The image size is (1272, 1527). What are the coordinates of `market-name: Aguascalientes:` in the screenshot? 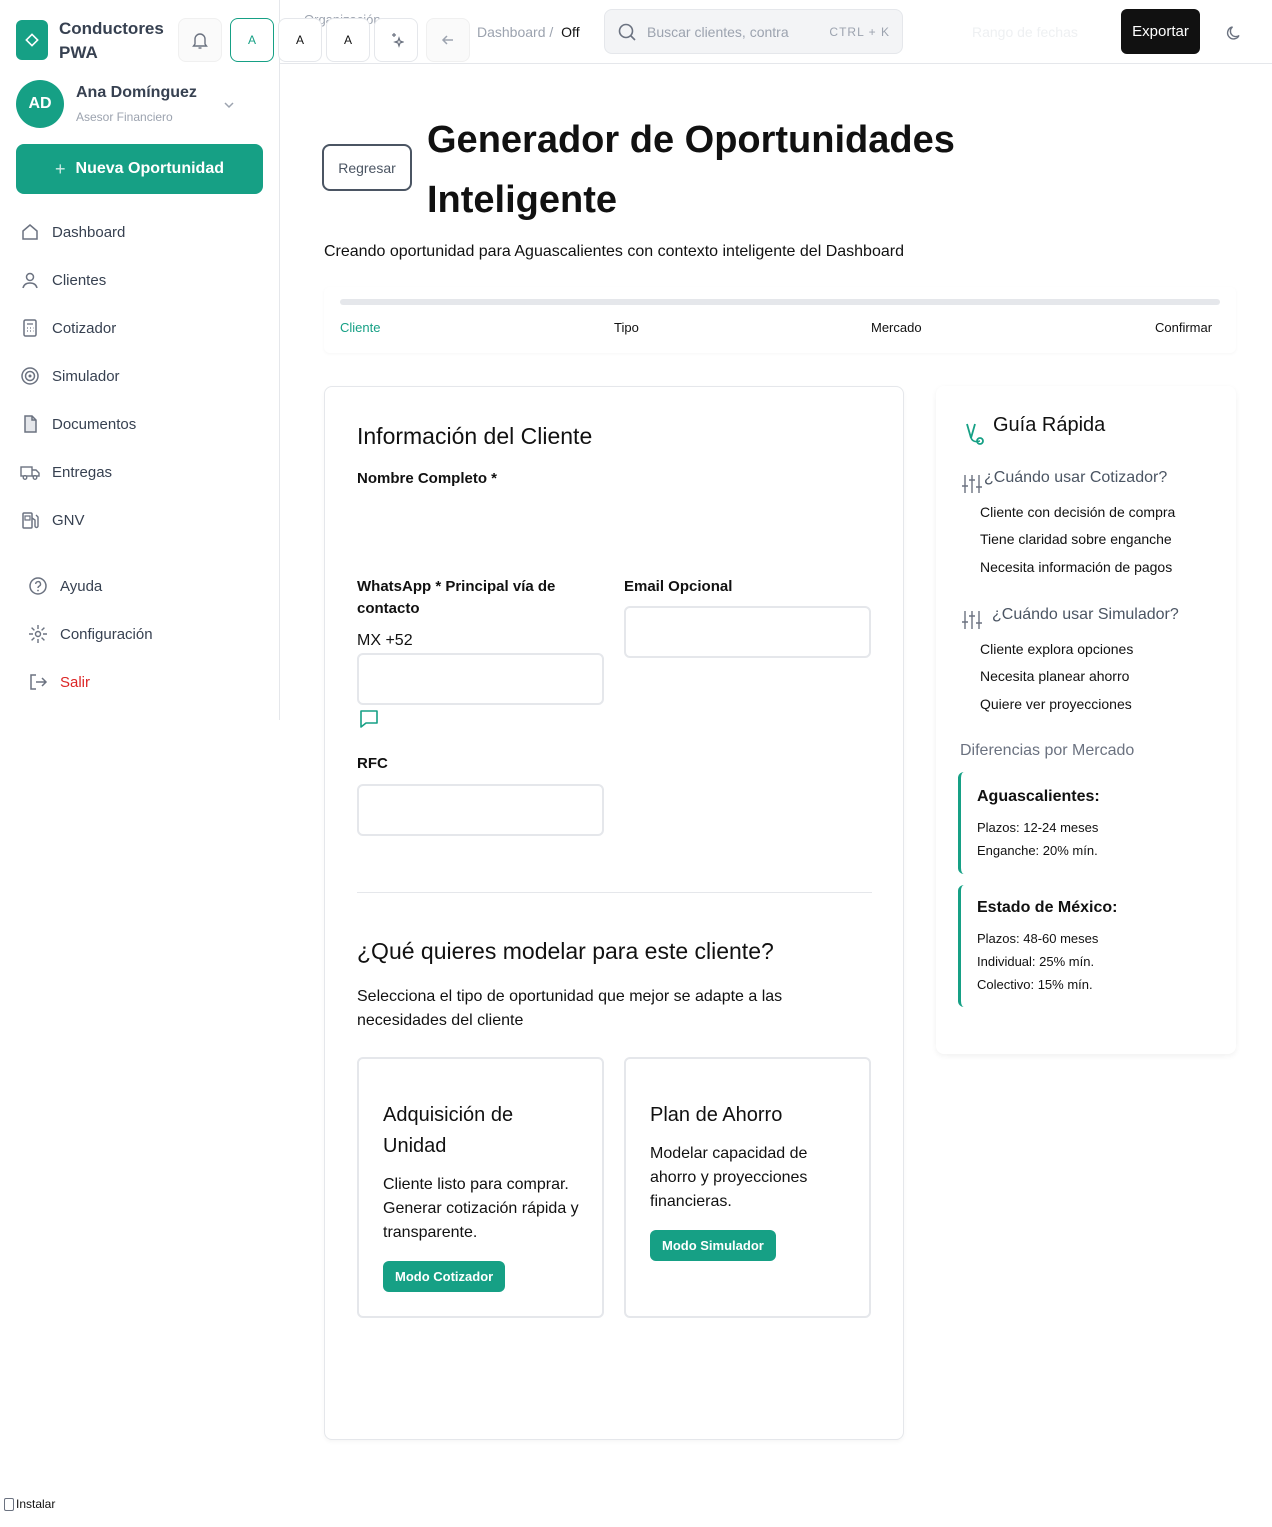 It's located at (1038, 796).